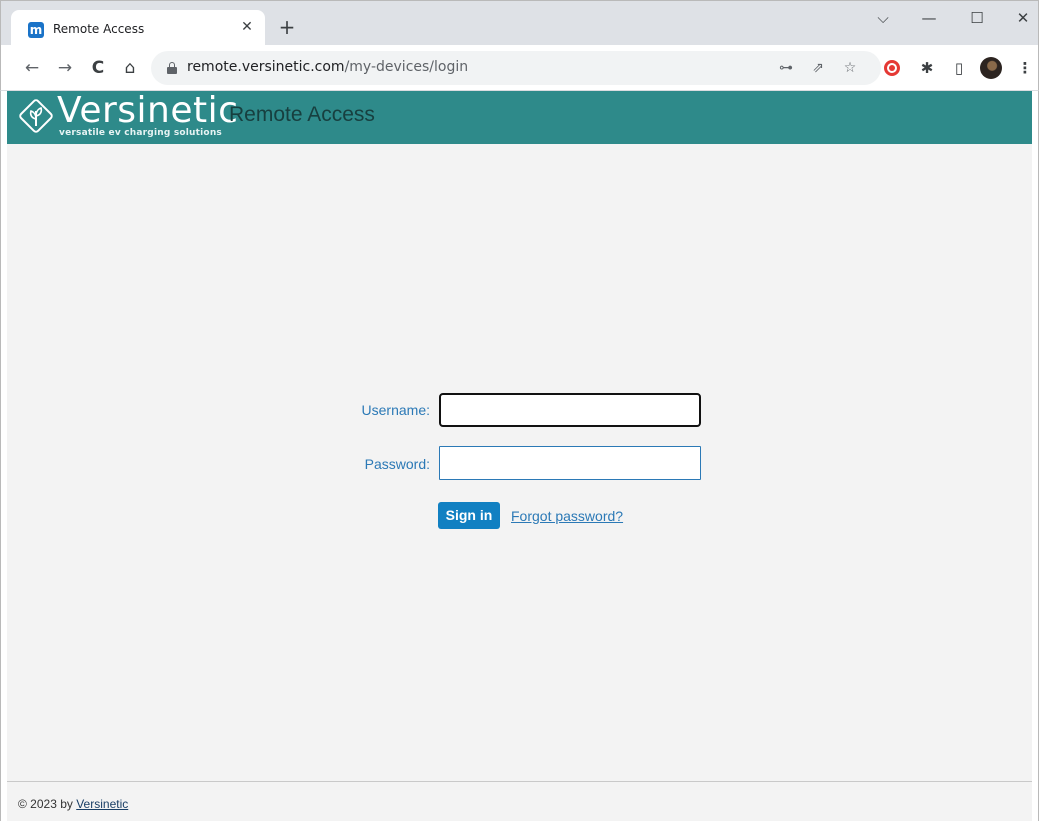 This screenshot has width=1039, height=821. What do you see at coordinates (172, 68) in the screenshot?
I see `lock-icon` at bounding box center [172, 68].